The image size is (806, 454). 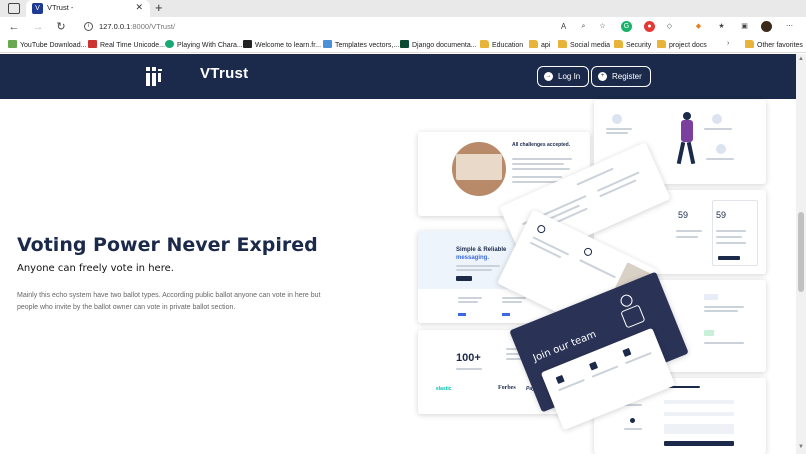 What do you see at coordinates (501, 44) in the screenshot?
I see `bookmark-folder: Education` at bounding box center [501, 44].